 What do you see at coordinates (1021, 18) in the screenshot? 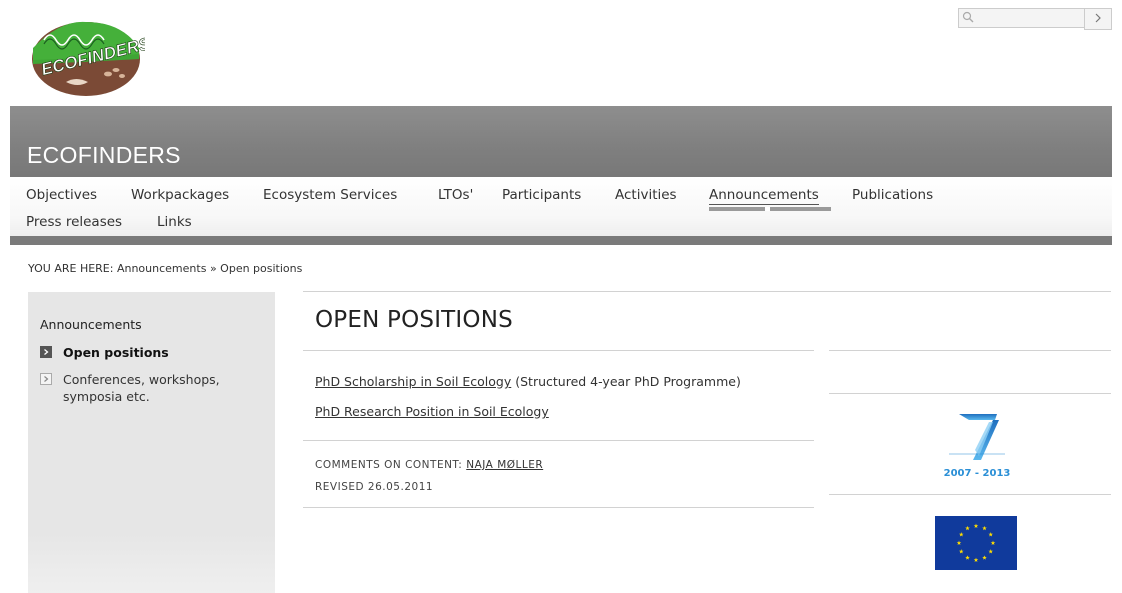
I see `search-input` at bounding box center [1021, 18].